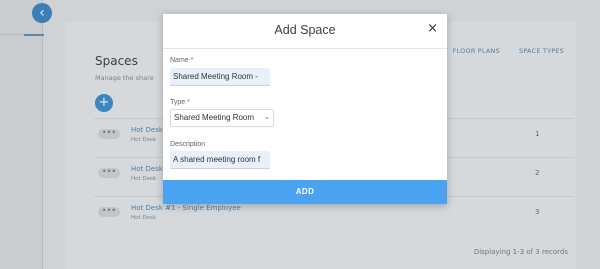  Describe the element at coordinates (21, 134) in the screenshot. I see `left-sidebar` at that location.